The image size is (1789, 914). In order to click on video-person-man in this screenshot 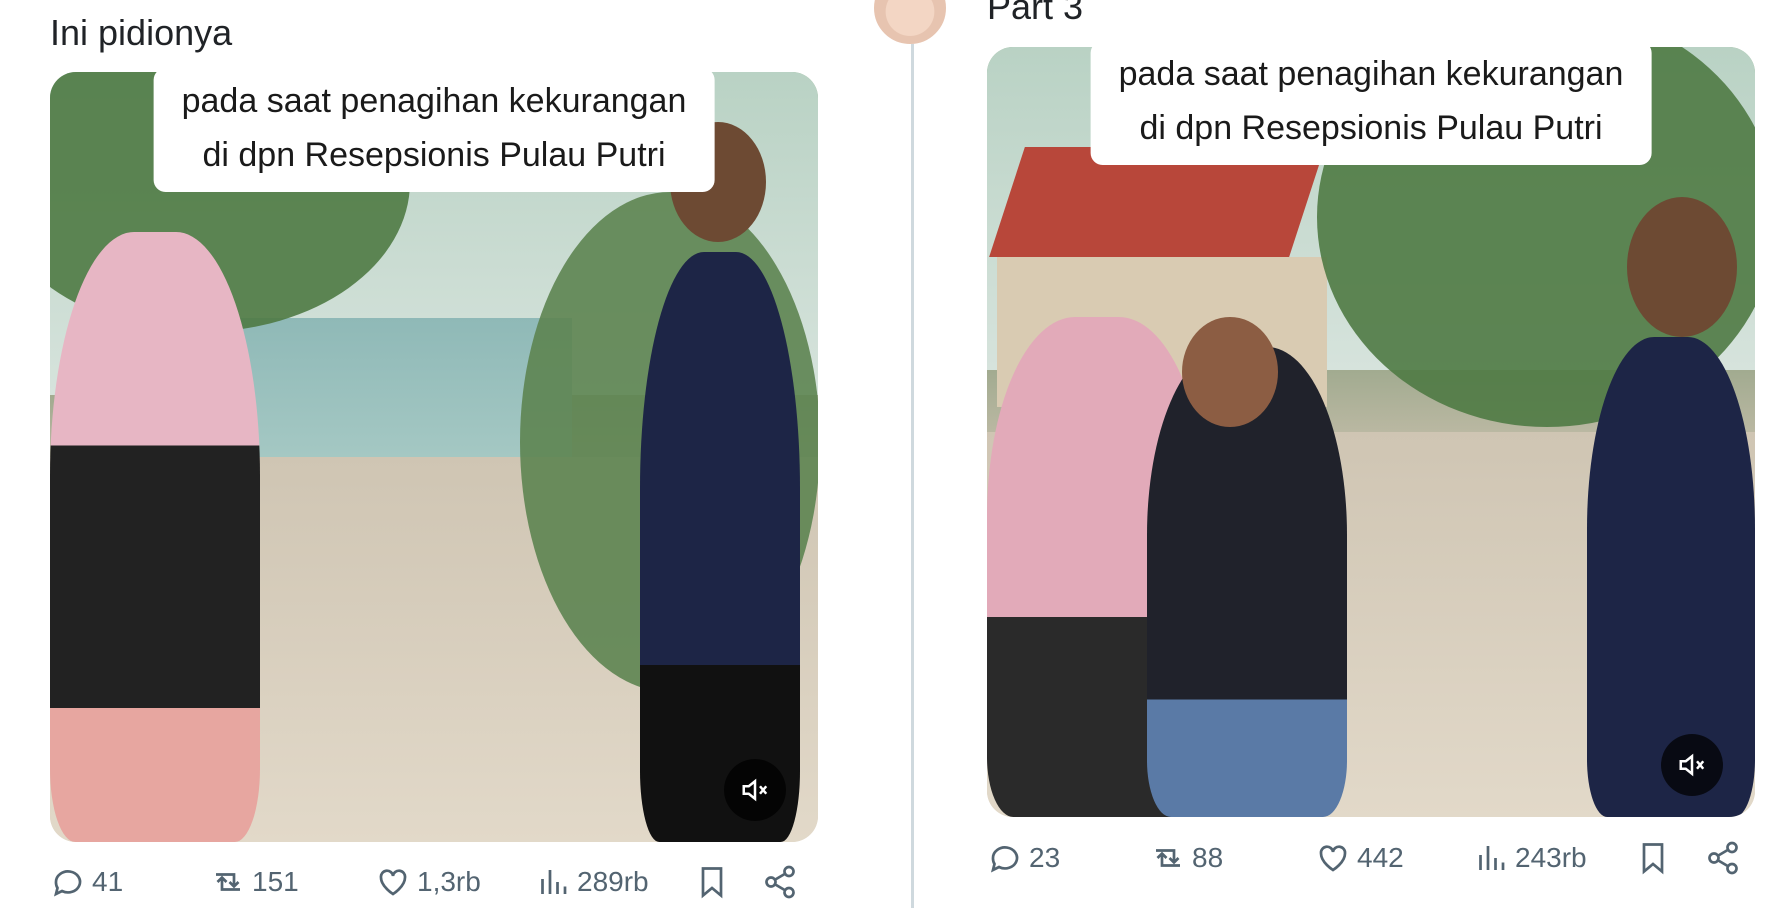, I will do `click(720, 547)`.